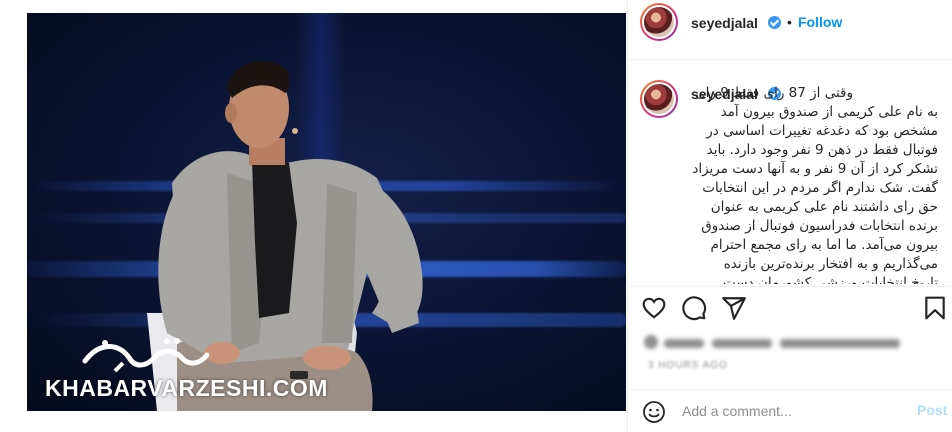  I want to click on comment-input, so click(797, 411).